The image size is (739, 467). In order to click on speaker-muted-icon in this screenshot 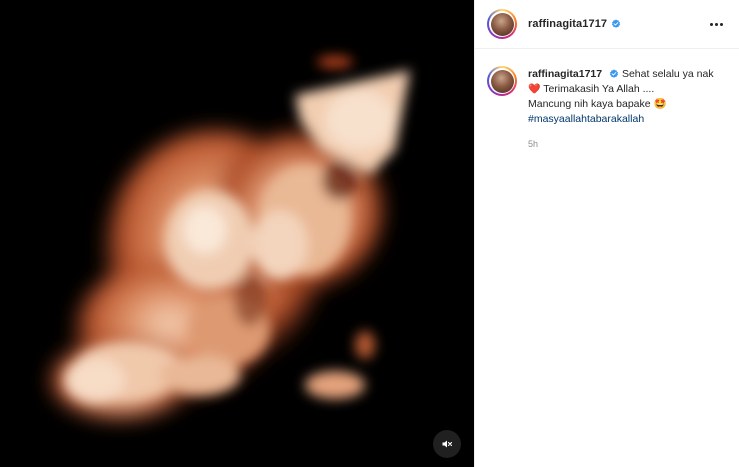, I will do `click(447, 444)`.